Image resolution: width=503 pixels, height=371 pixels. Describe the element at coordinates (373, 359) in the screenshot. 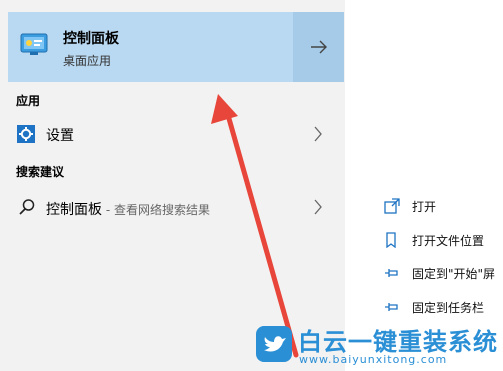

I see `watermark-url: www.baiyunxitong.com` at that location.